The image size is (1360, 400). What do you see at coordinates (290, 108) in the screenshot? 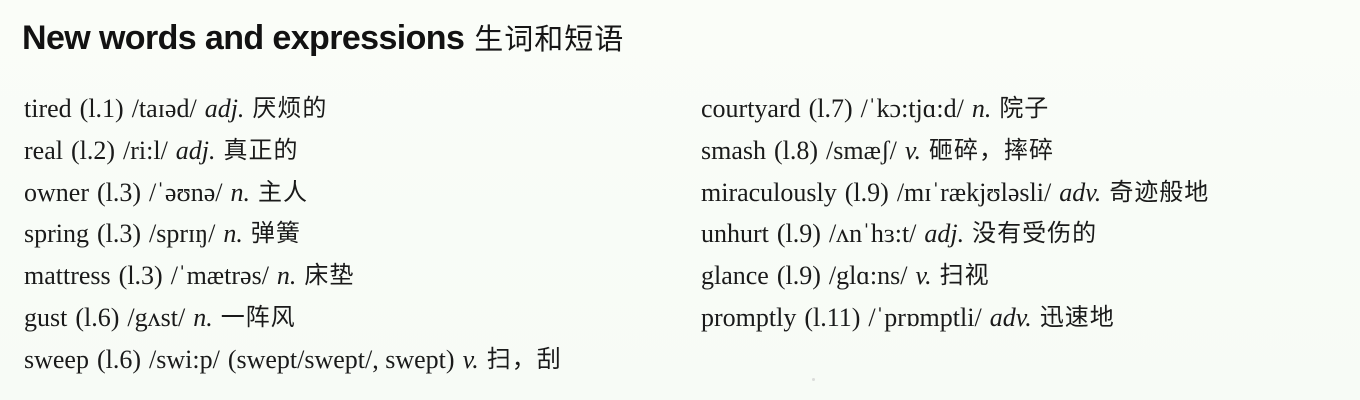
I see `chinese-meaning: 厌烦的` at bounding box center [290, 108].